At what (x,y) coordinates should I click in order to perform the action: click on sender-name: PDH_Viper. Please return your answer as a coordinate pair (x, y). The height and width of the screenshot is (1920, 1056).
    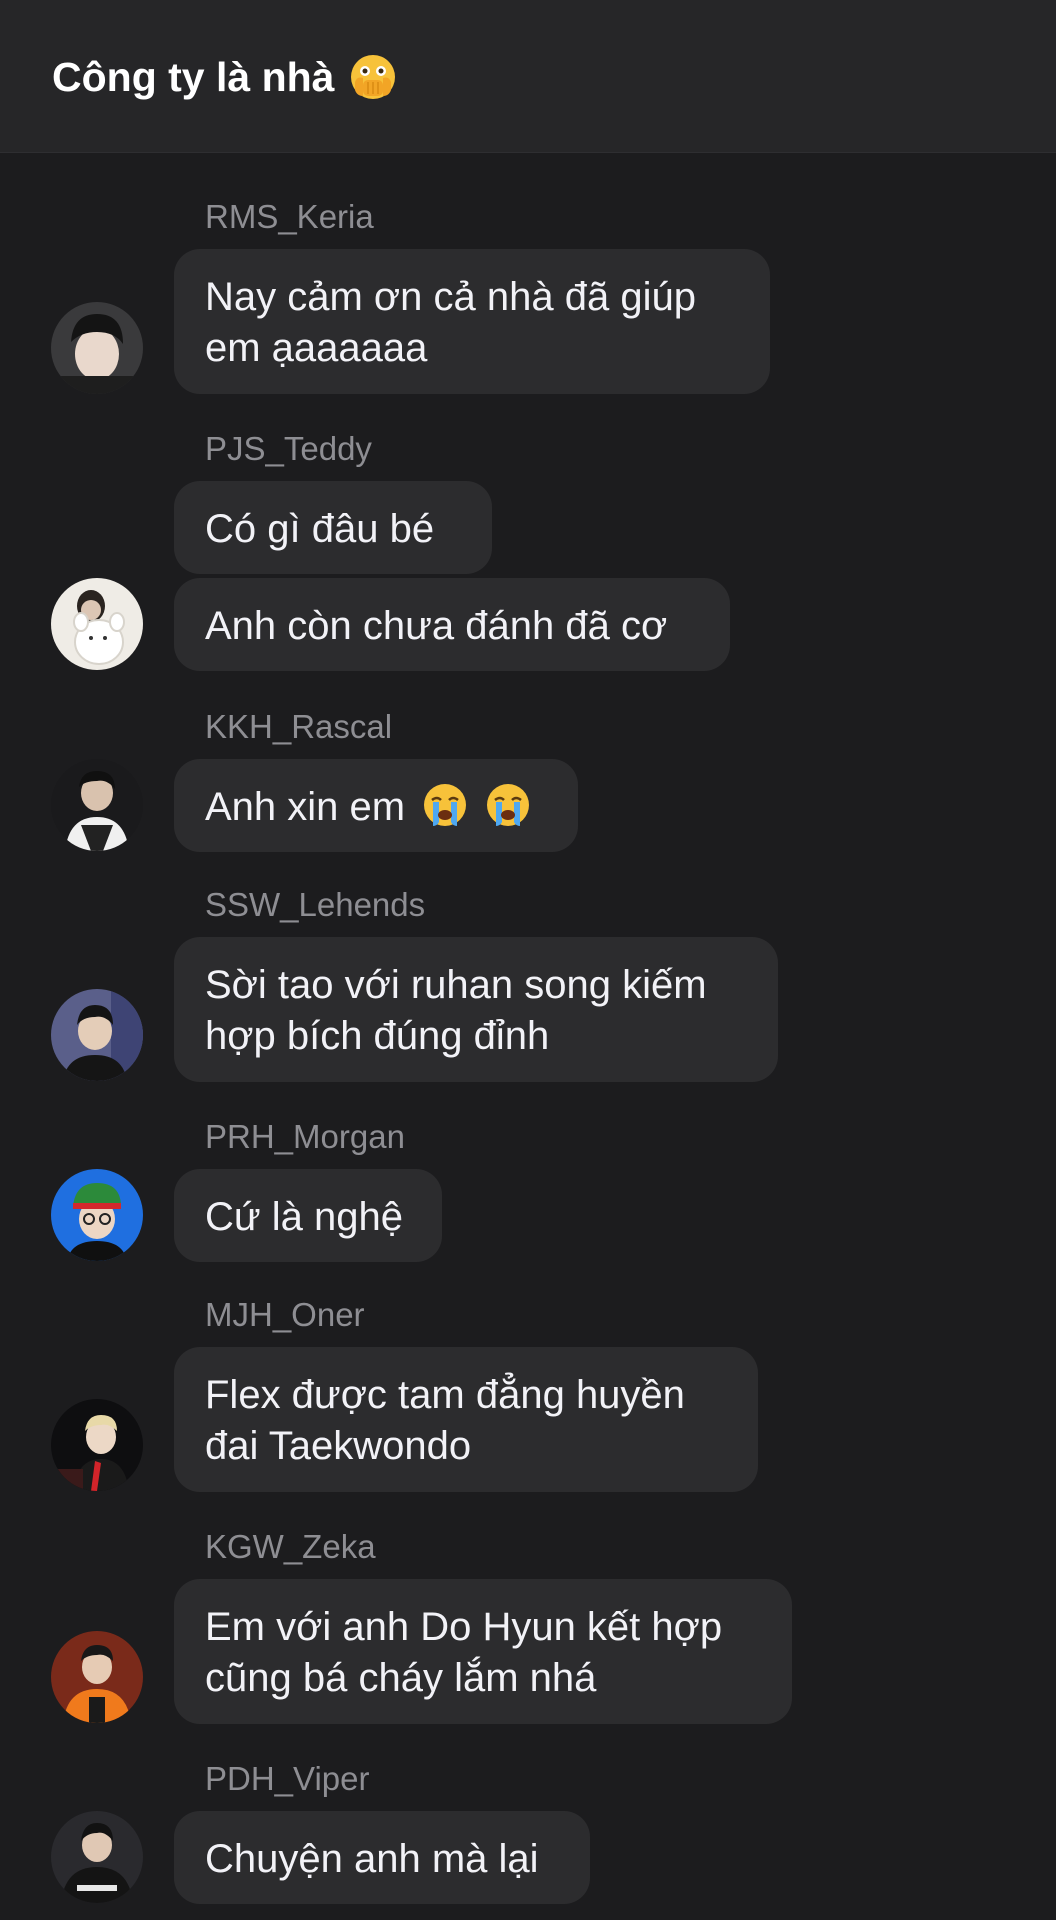
    Looking at the image, I should click on (287, 1778).